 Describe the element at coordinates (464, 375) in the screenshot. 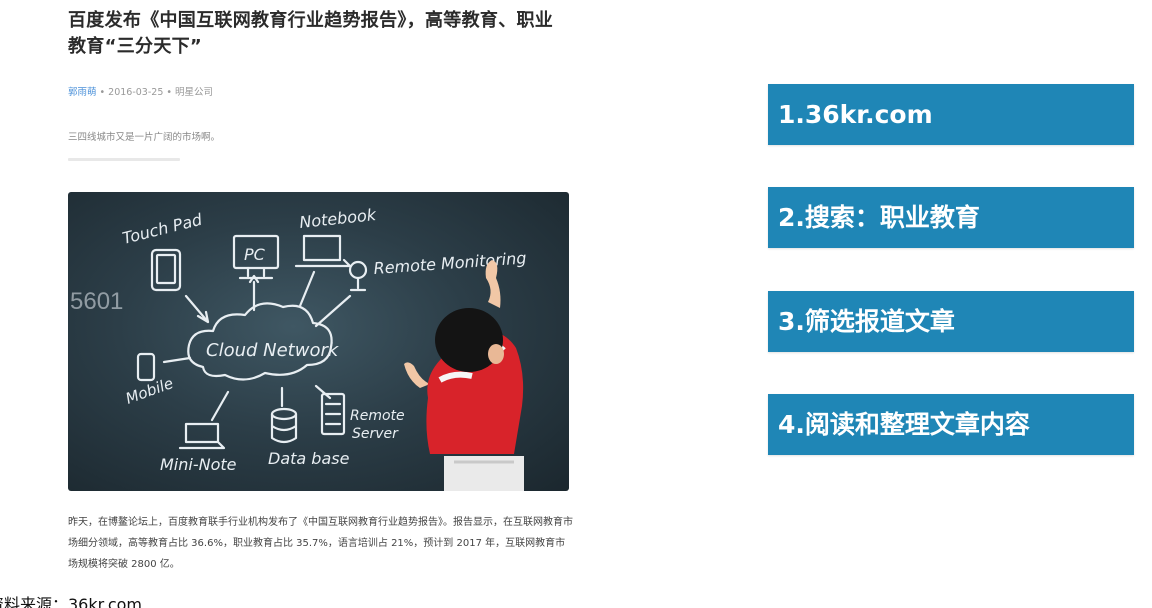

I see `child-figure` at that location.